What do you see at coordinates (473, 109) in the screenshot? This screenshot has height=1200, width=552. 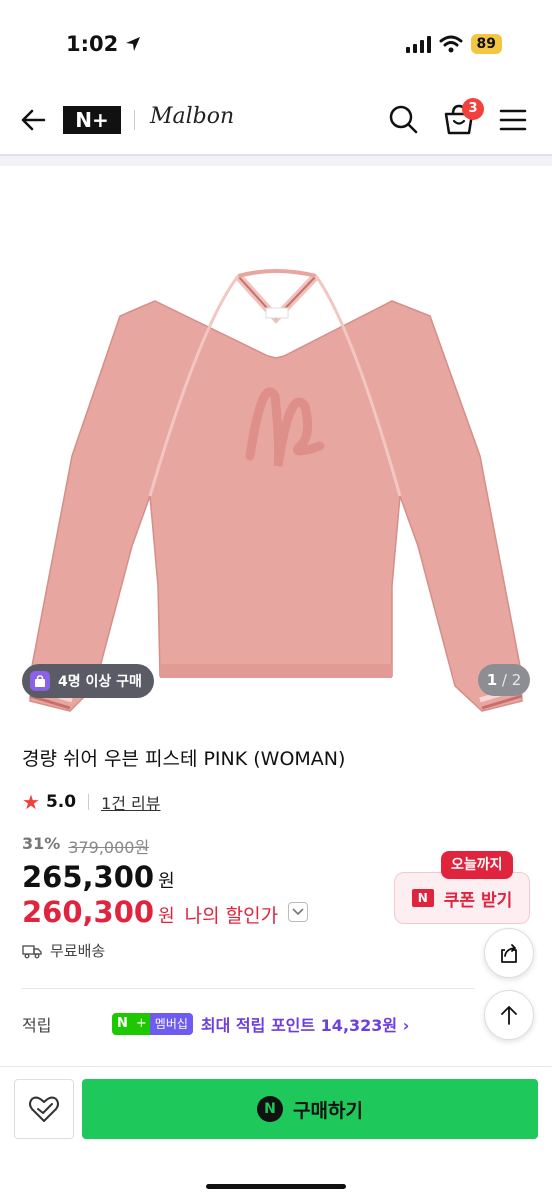 I see `cart-count-badge: 3` at bounding box center [473, 109].